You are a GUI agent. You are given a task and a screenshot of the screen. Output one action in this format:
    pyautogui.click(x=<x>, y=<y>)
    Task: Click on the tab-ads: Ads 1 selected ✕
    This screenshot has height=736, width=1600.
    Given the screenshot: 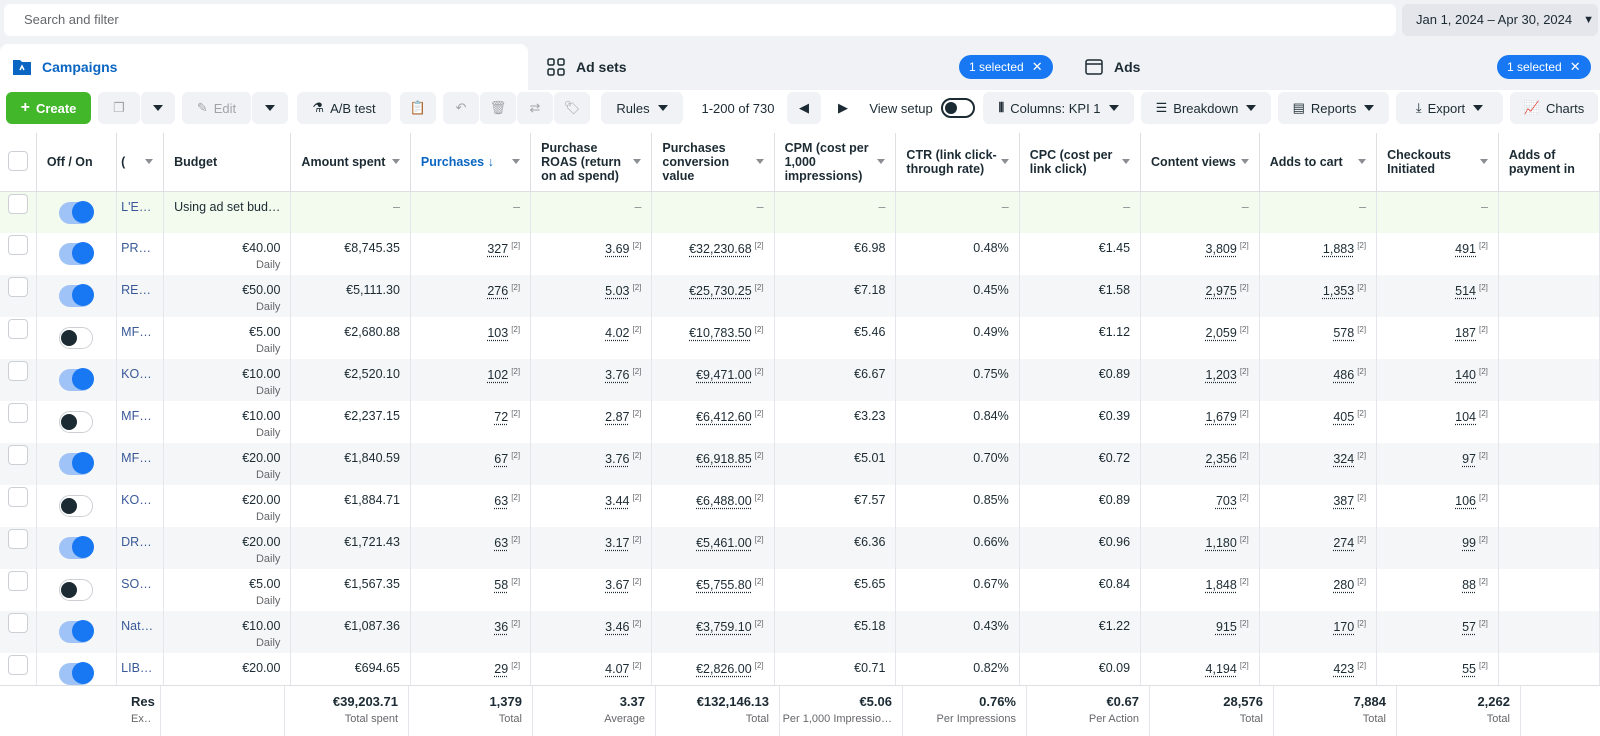 What is the action you would take?
    pyautogui.click(x=1336, y=67)
    